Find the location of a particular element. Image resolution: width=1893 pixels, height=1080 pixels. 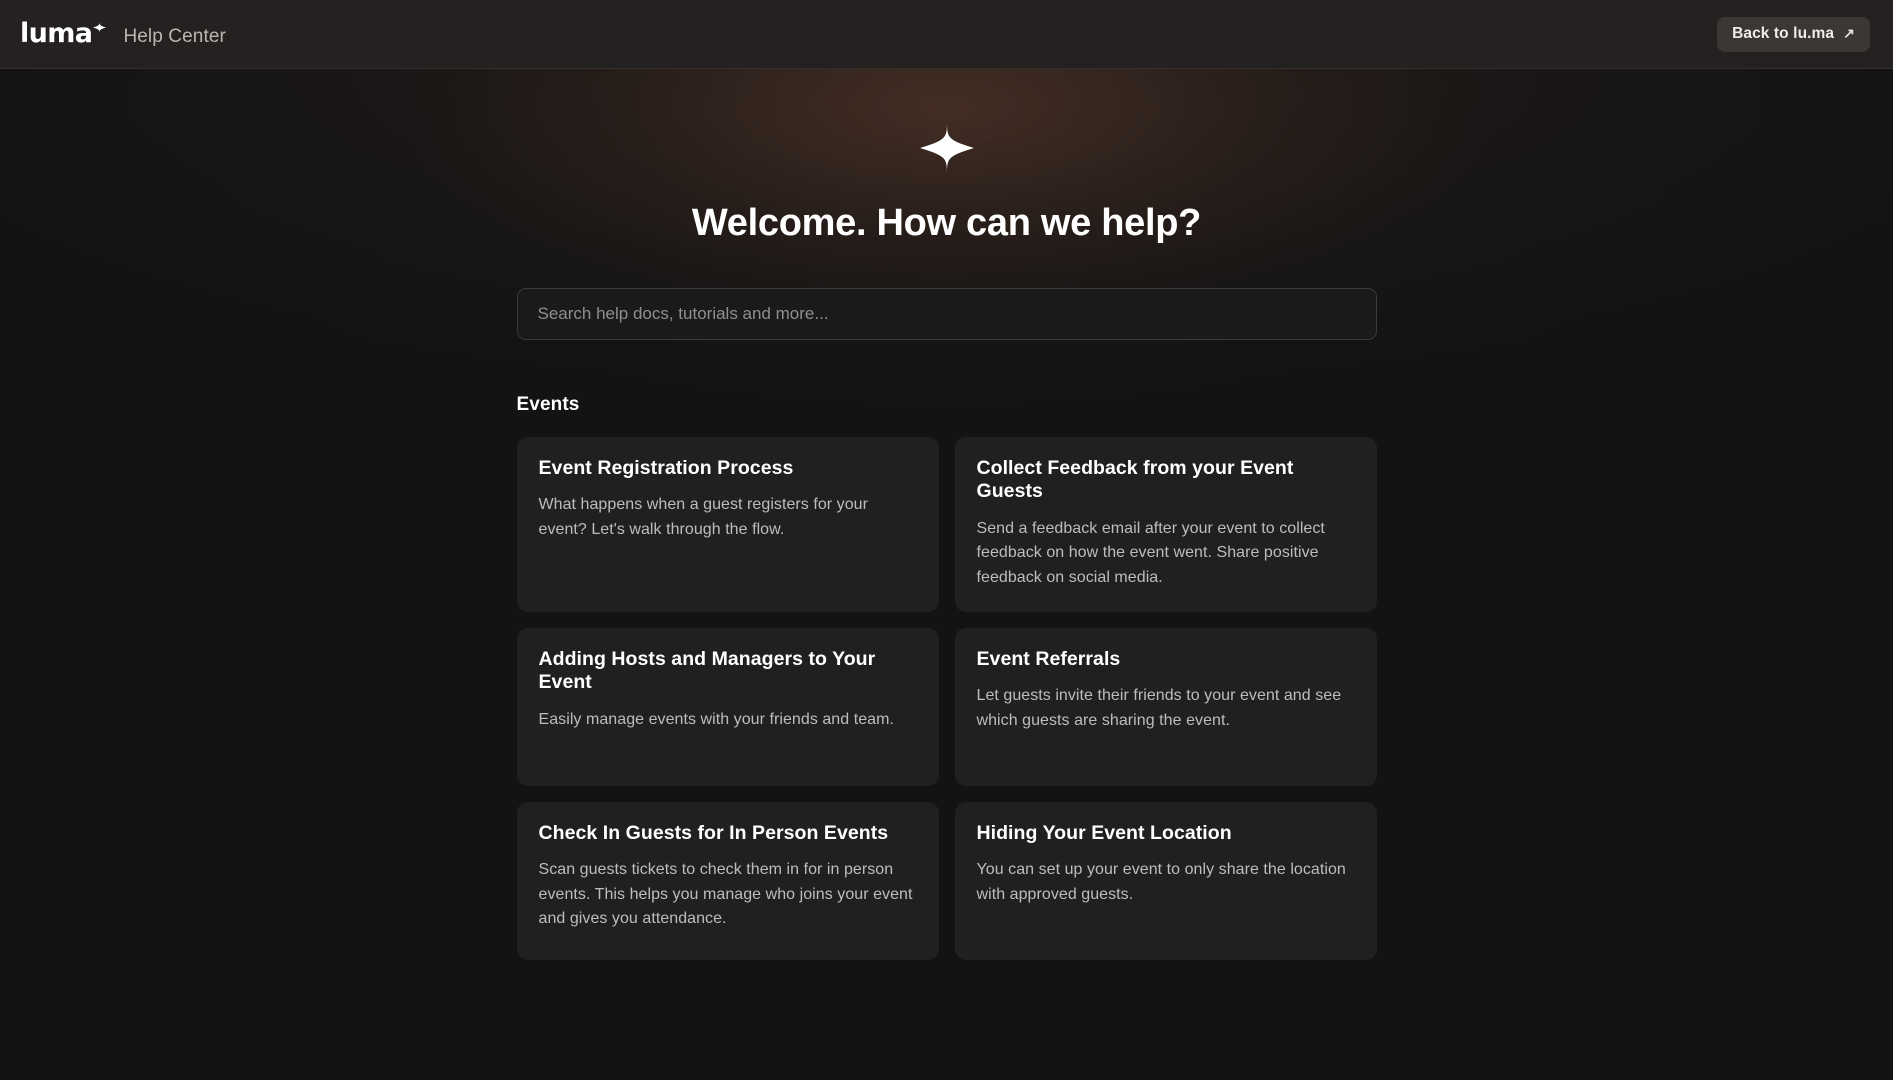

back-to-luma-button: Back to lu.ma ↗ is located at coordinates (1793, 34).